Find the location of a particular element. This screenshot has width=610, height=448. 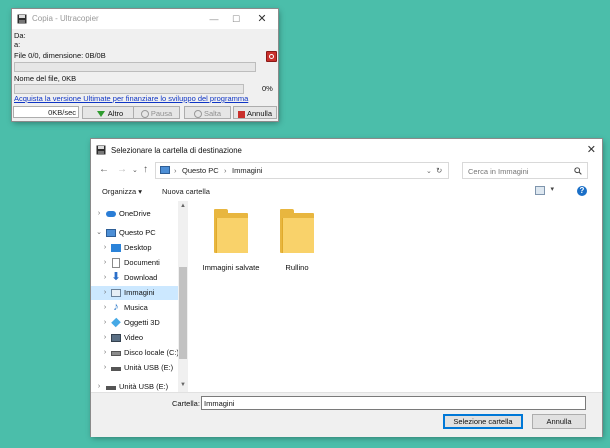

more-button-label: Altro is located at coordinates (115, 113).